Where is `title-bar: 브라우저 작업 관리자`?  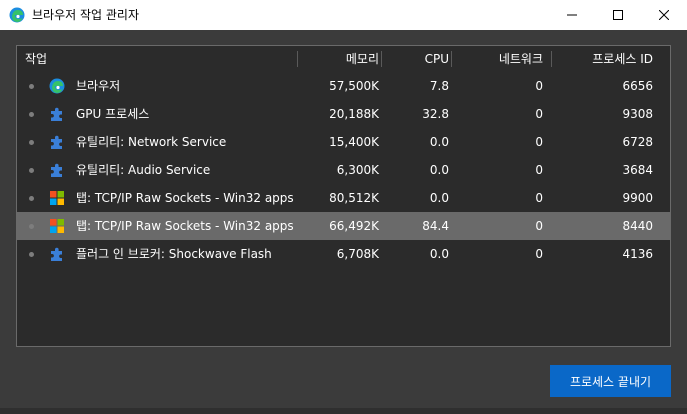
title-bar: 브라우저 작업 관리자 is located at coordinates (343, 15).